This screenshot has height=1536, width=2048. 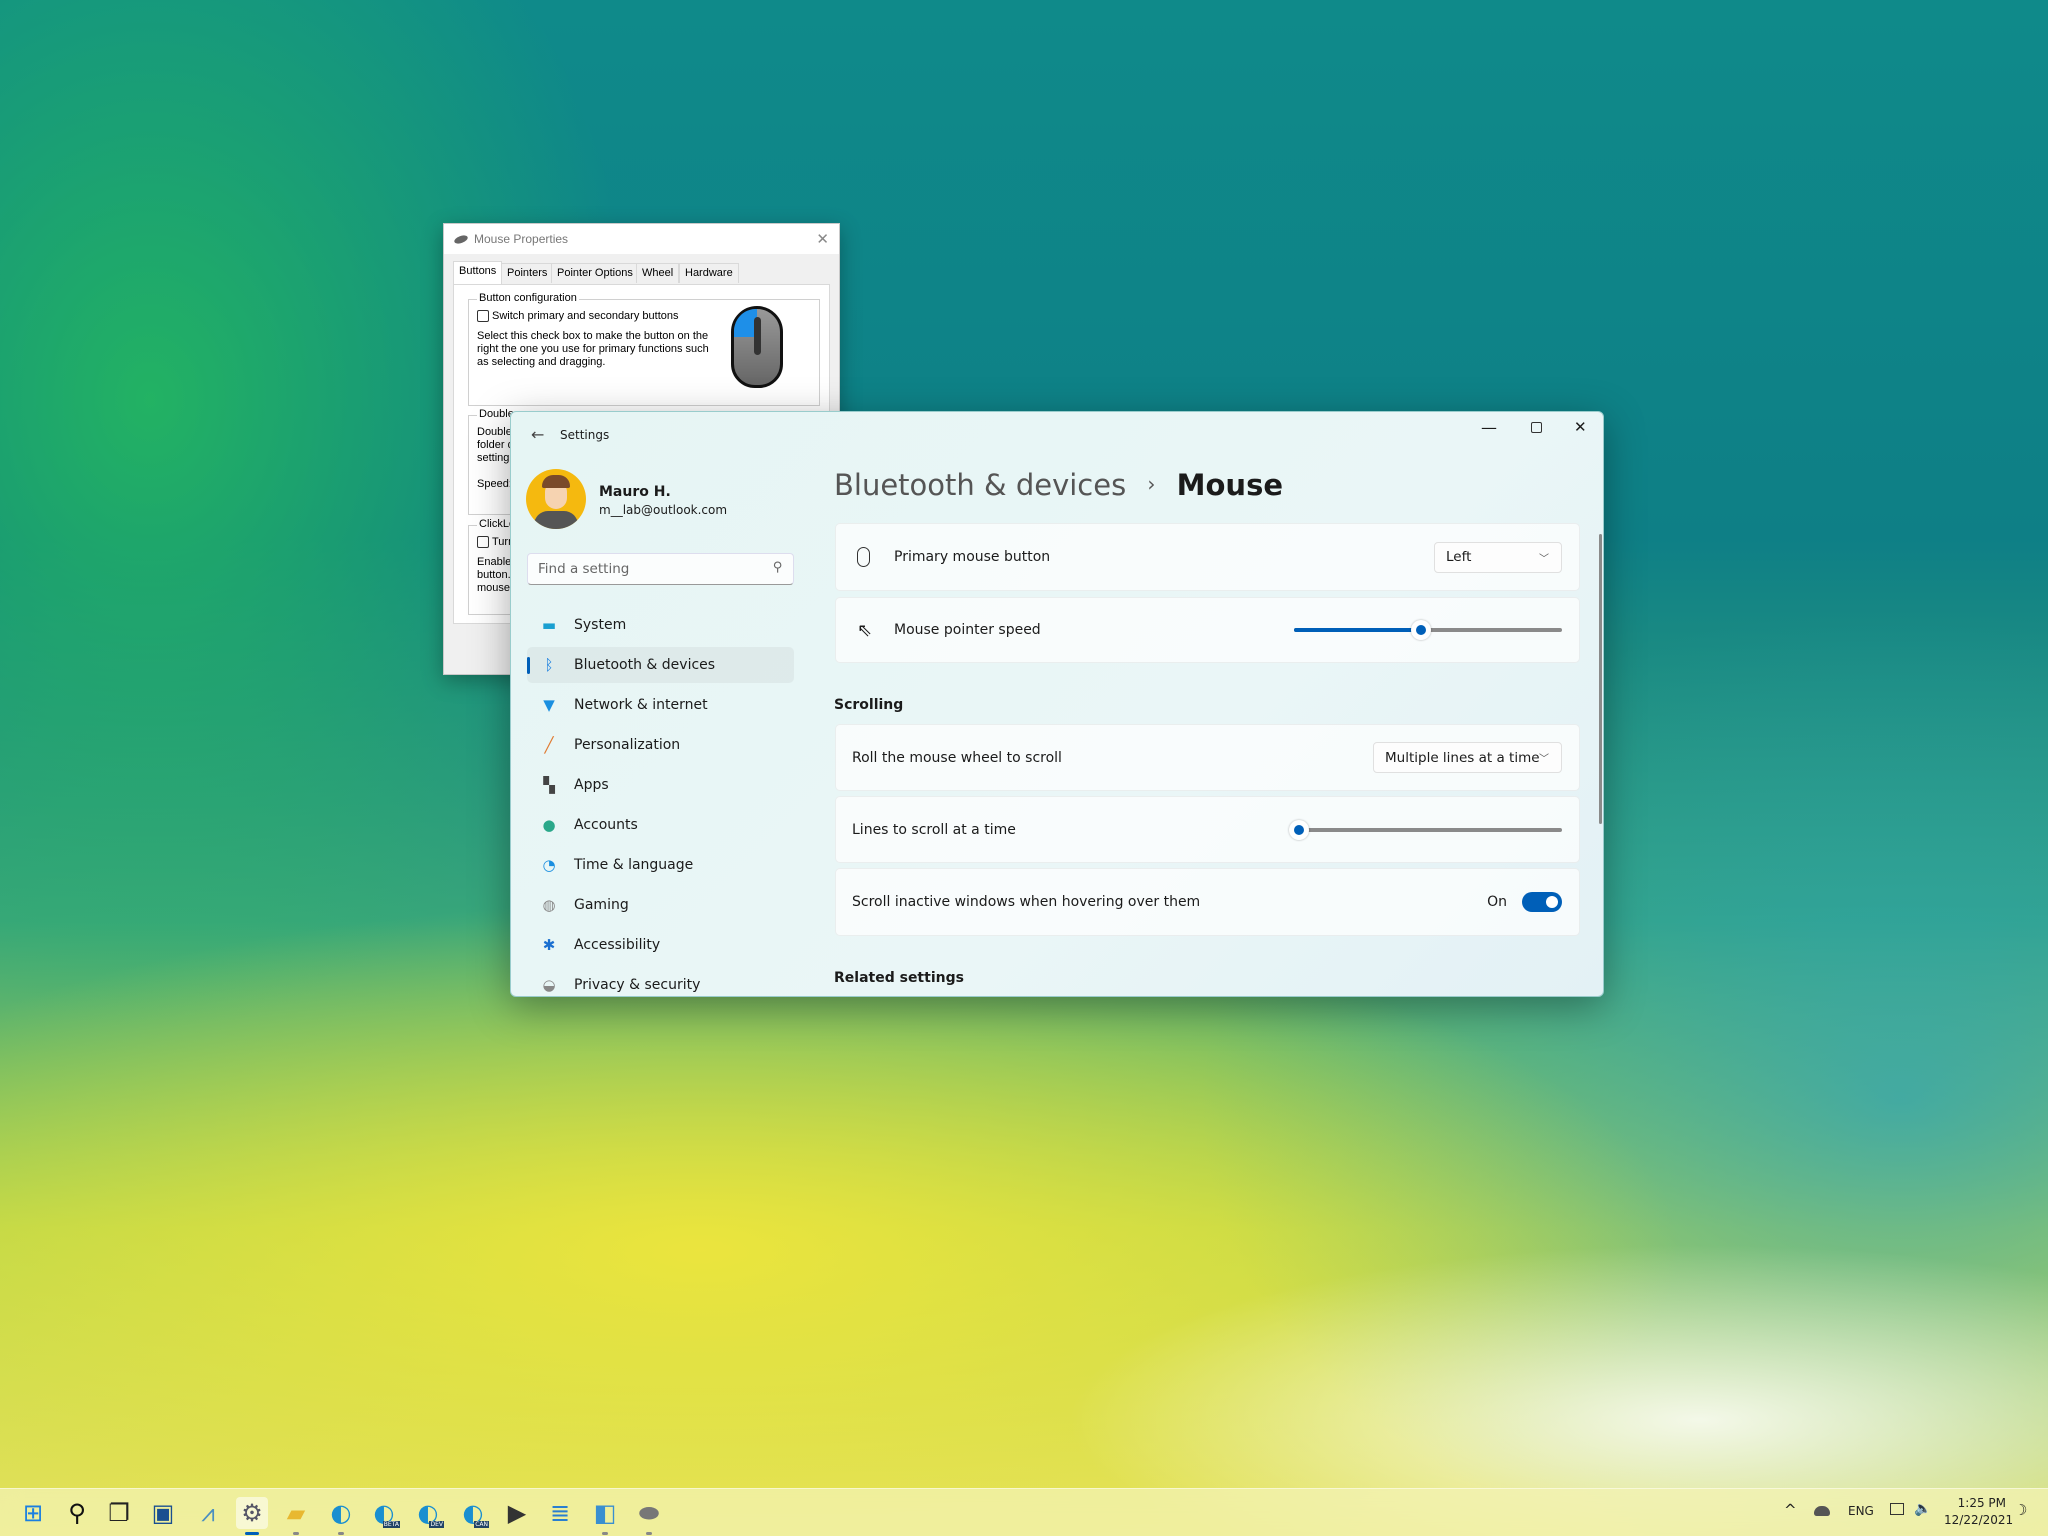 What do you see at coordinates (1498, 557) in the screenshot?
I see `primary-button-dropdown: Left ﹀` at bounding box center [1498, 557].